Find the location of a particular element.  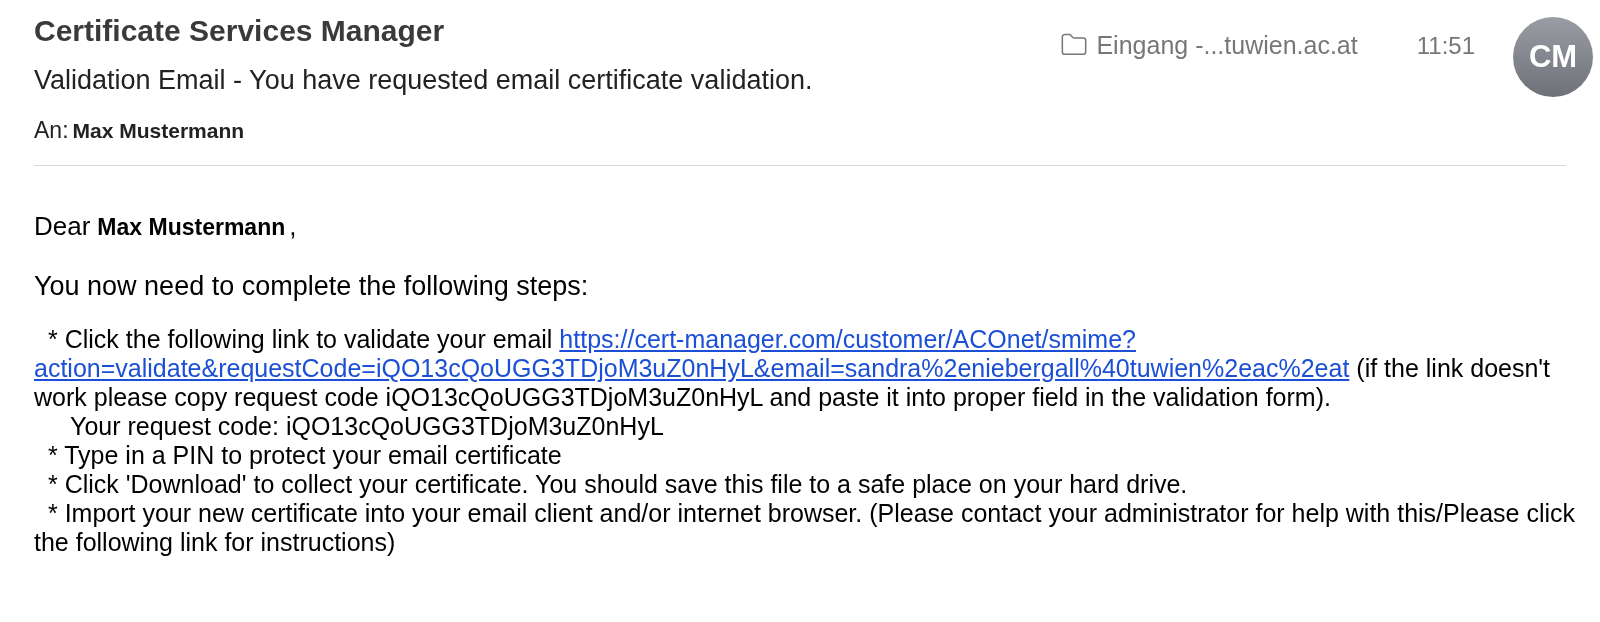

greeting: Dear is located at coordinates (62, 226).